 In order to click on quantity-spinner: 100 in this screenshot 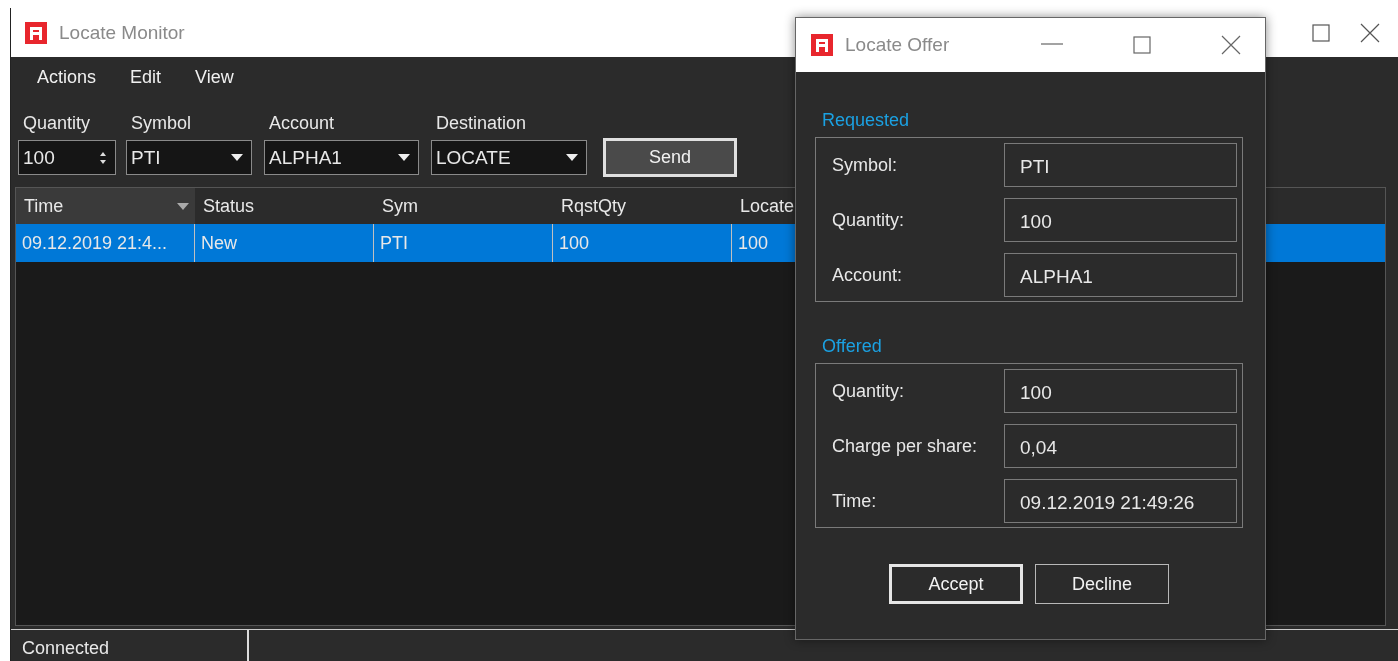, I will do `click(67, 157)`.